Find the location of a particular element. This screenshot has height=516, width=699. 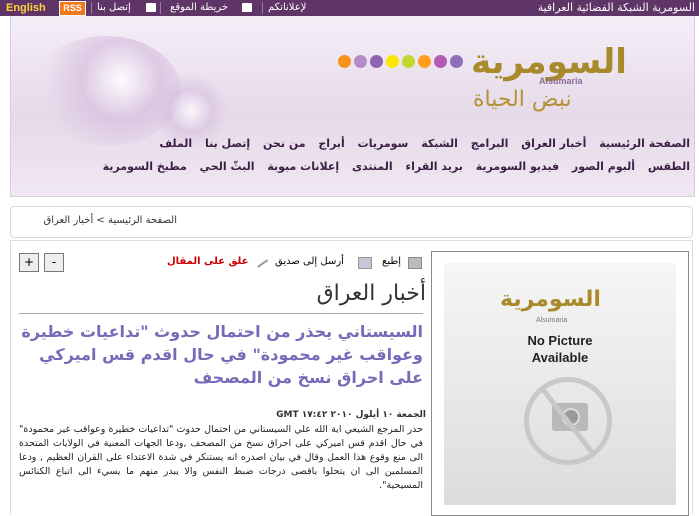

print-link: إطبع is located at coordinates (391, 261).